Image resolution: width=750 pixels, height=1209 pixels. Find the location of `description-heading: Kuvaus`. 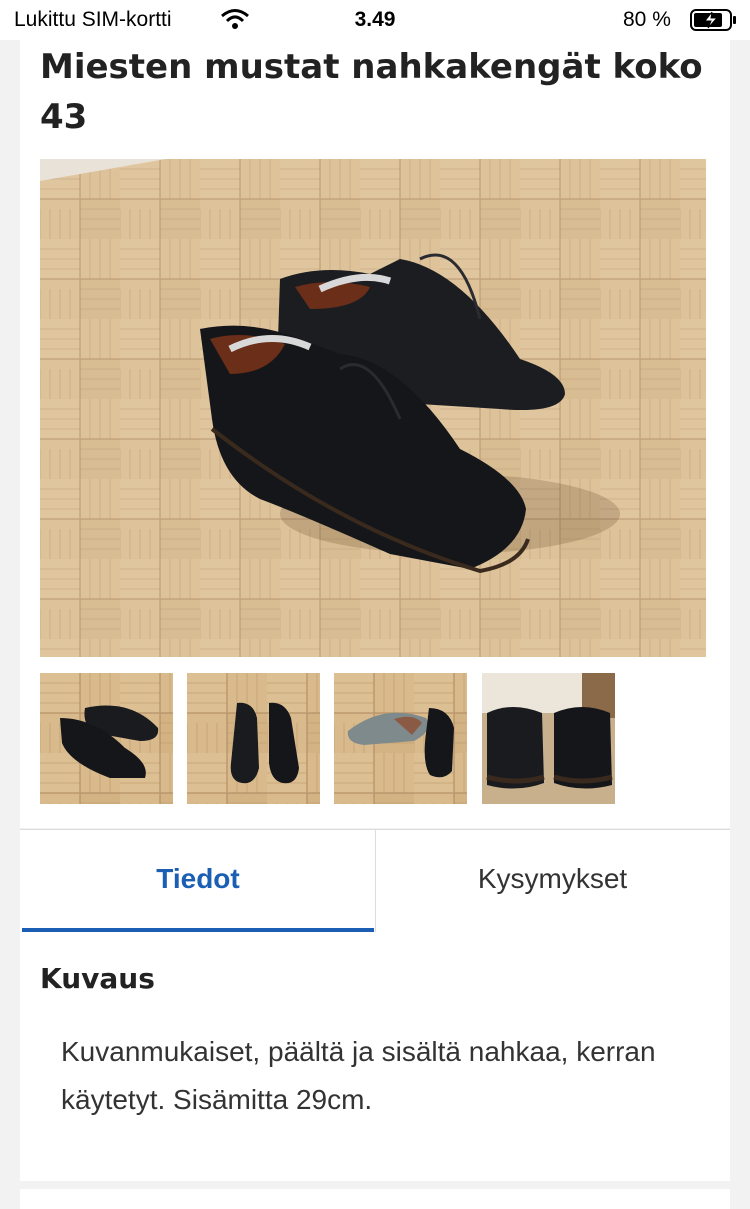

description-heading: Kuvaus is located at coordinates (97, 978).